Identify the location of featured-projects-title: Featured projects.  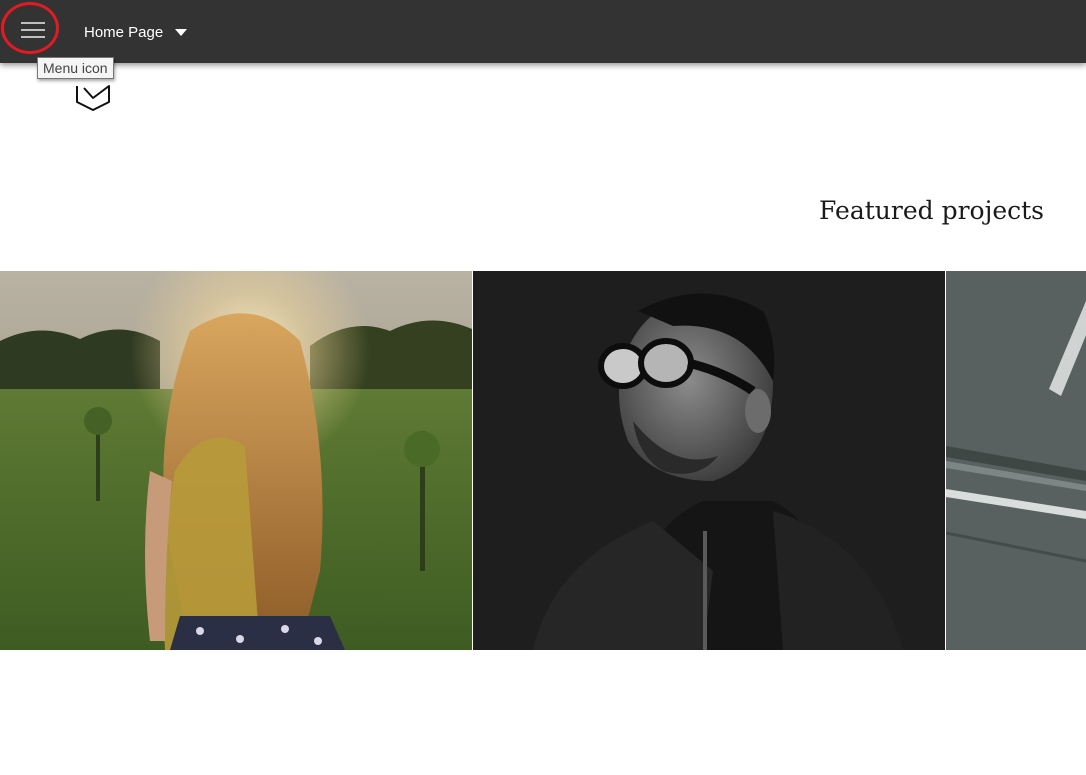
(931, 210).